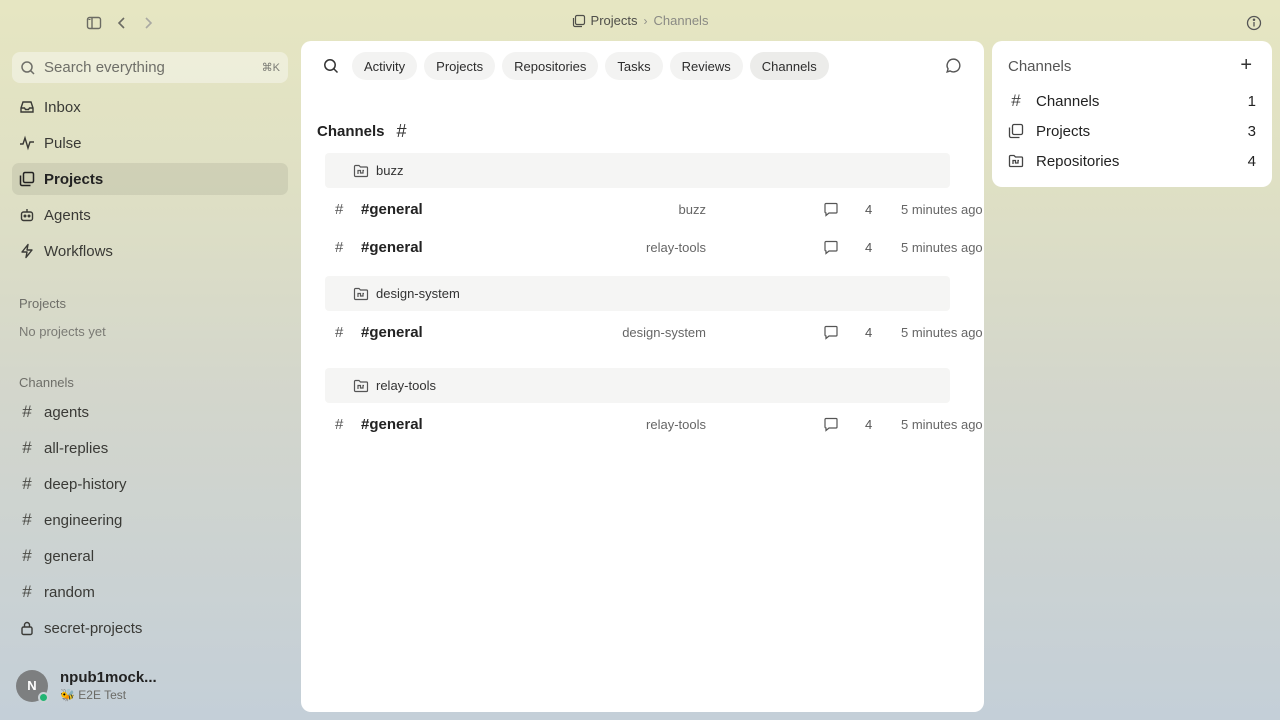 This screenshot has width=1280, height=720. I want to click on sidebar-channel-label: general, so click(69, 556).